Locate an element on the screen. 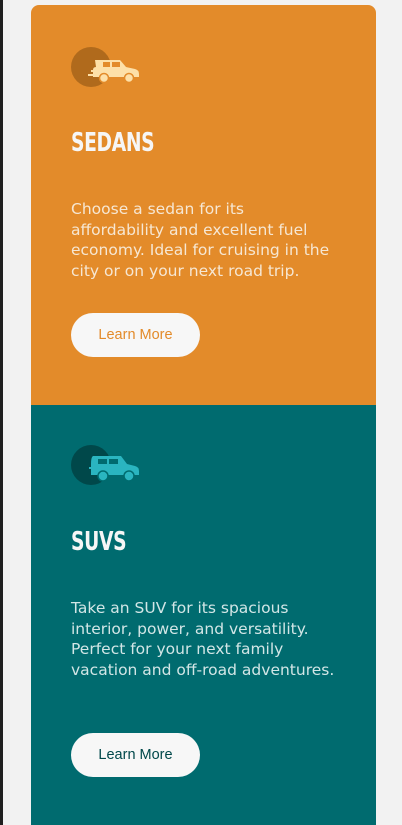  sedans-learn-more-button: Learn More is located at coordinates (135, 335).